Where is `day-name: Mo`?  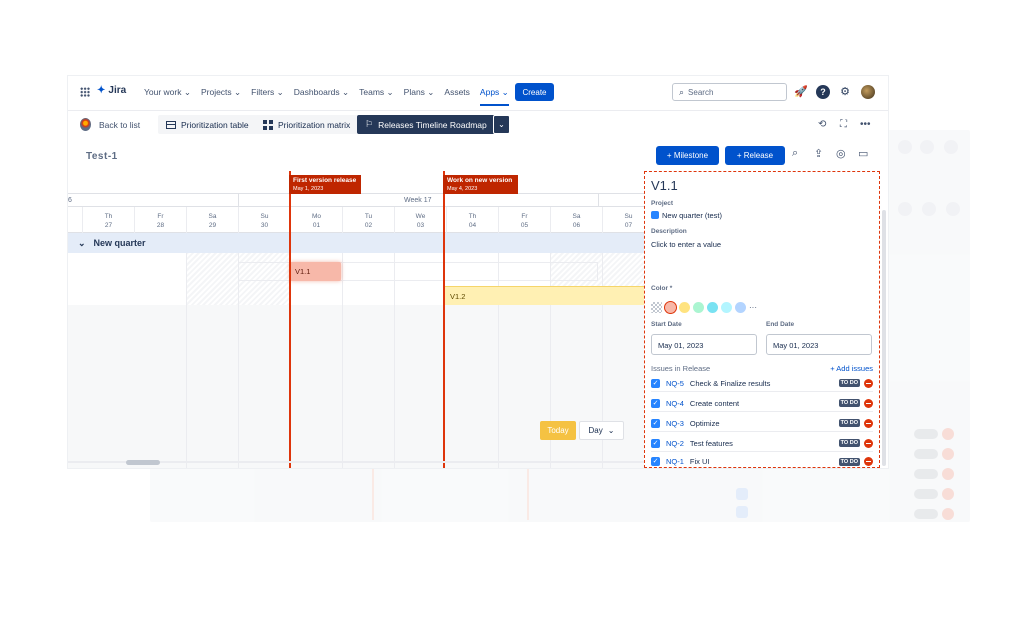 day-name: Mo is located at coordinates (316, 216).